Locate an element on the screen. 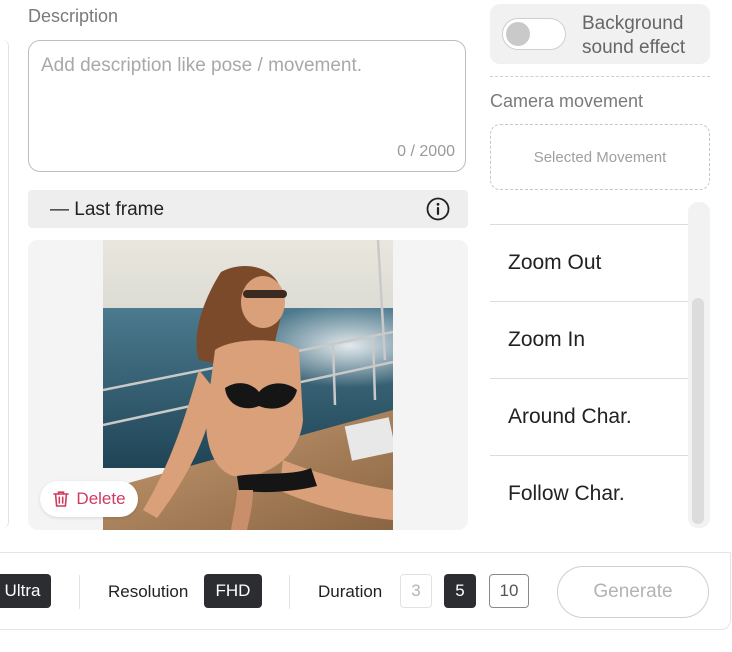  background-sound-toggle is located at coordinates (534, 34).